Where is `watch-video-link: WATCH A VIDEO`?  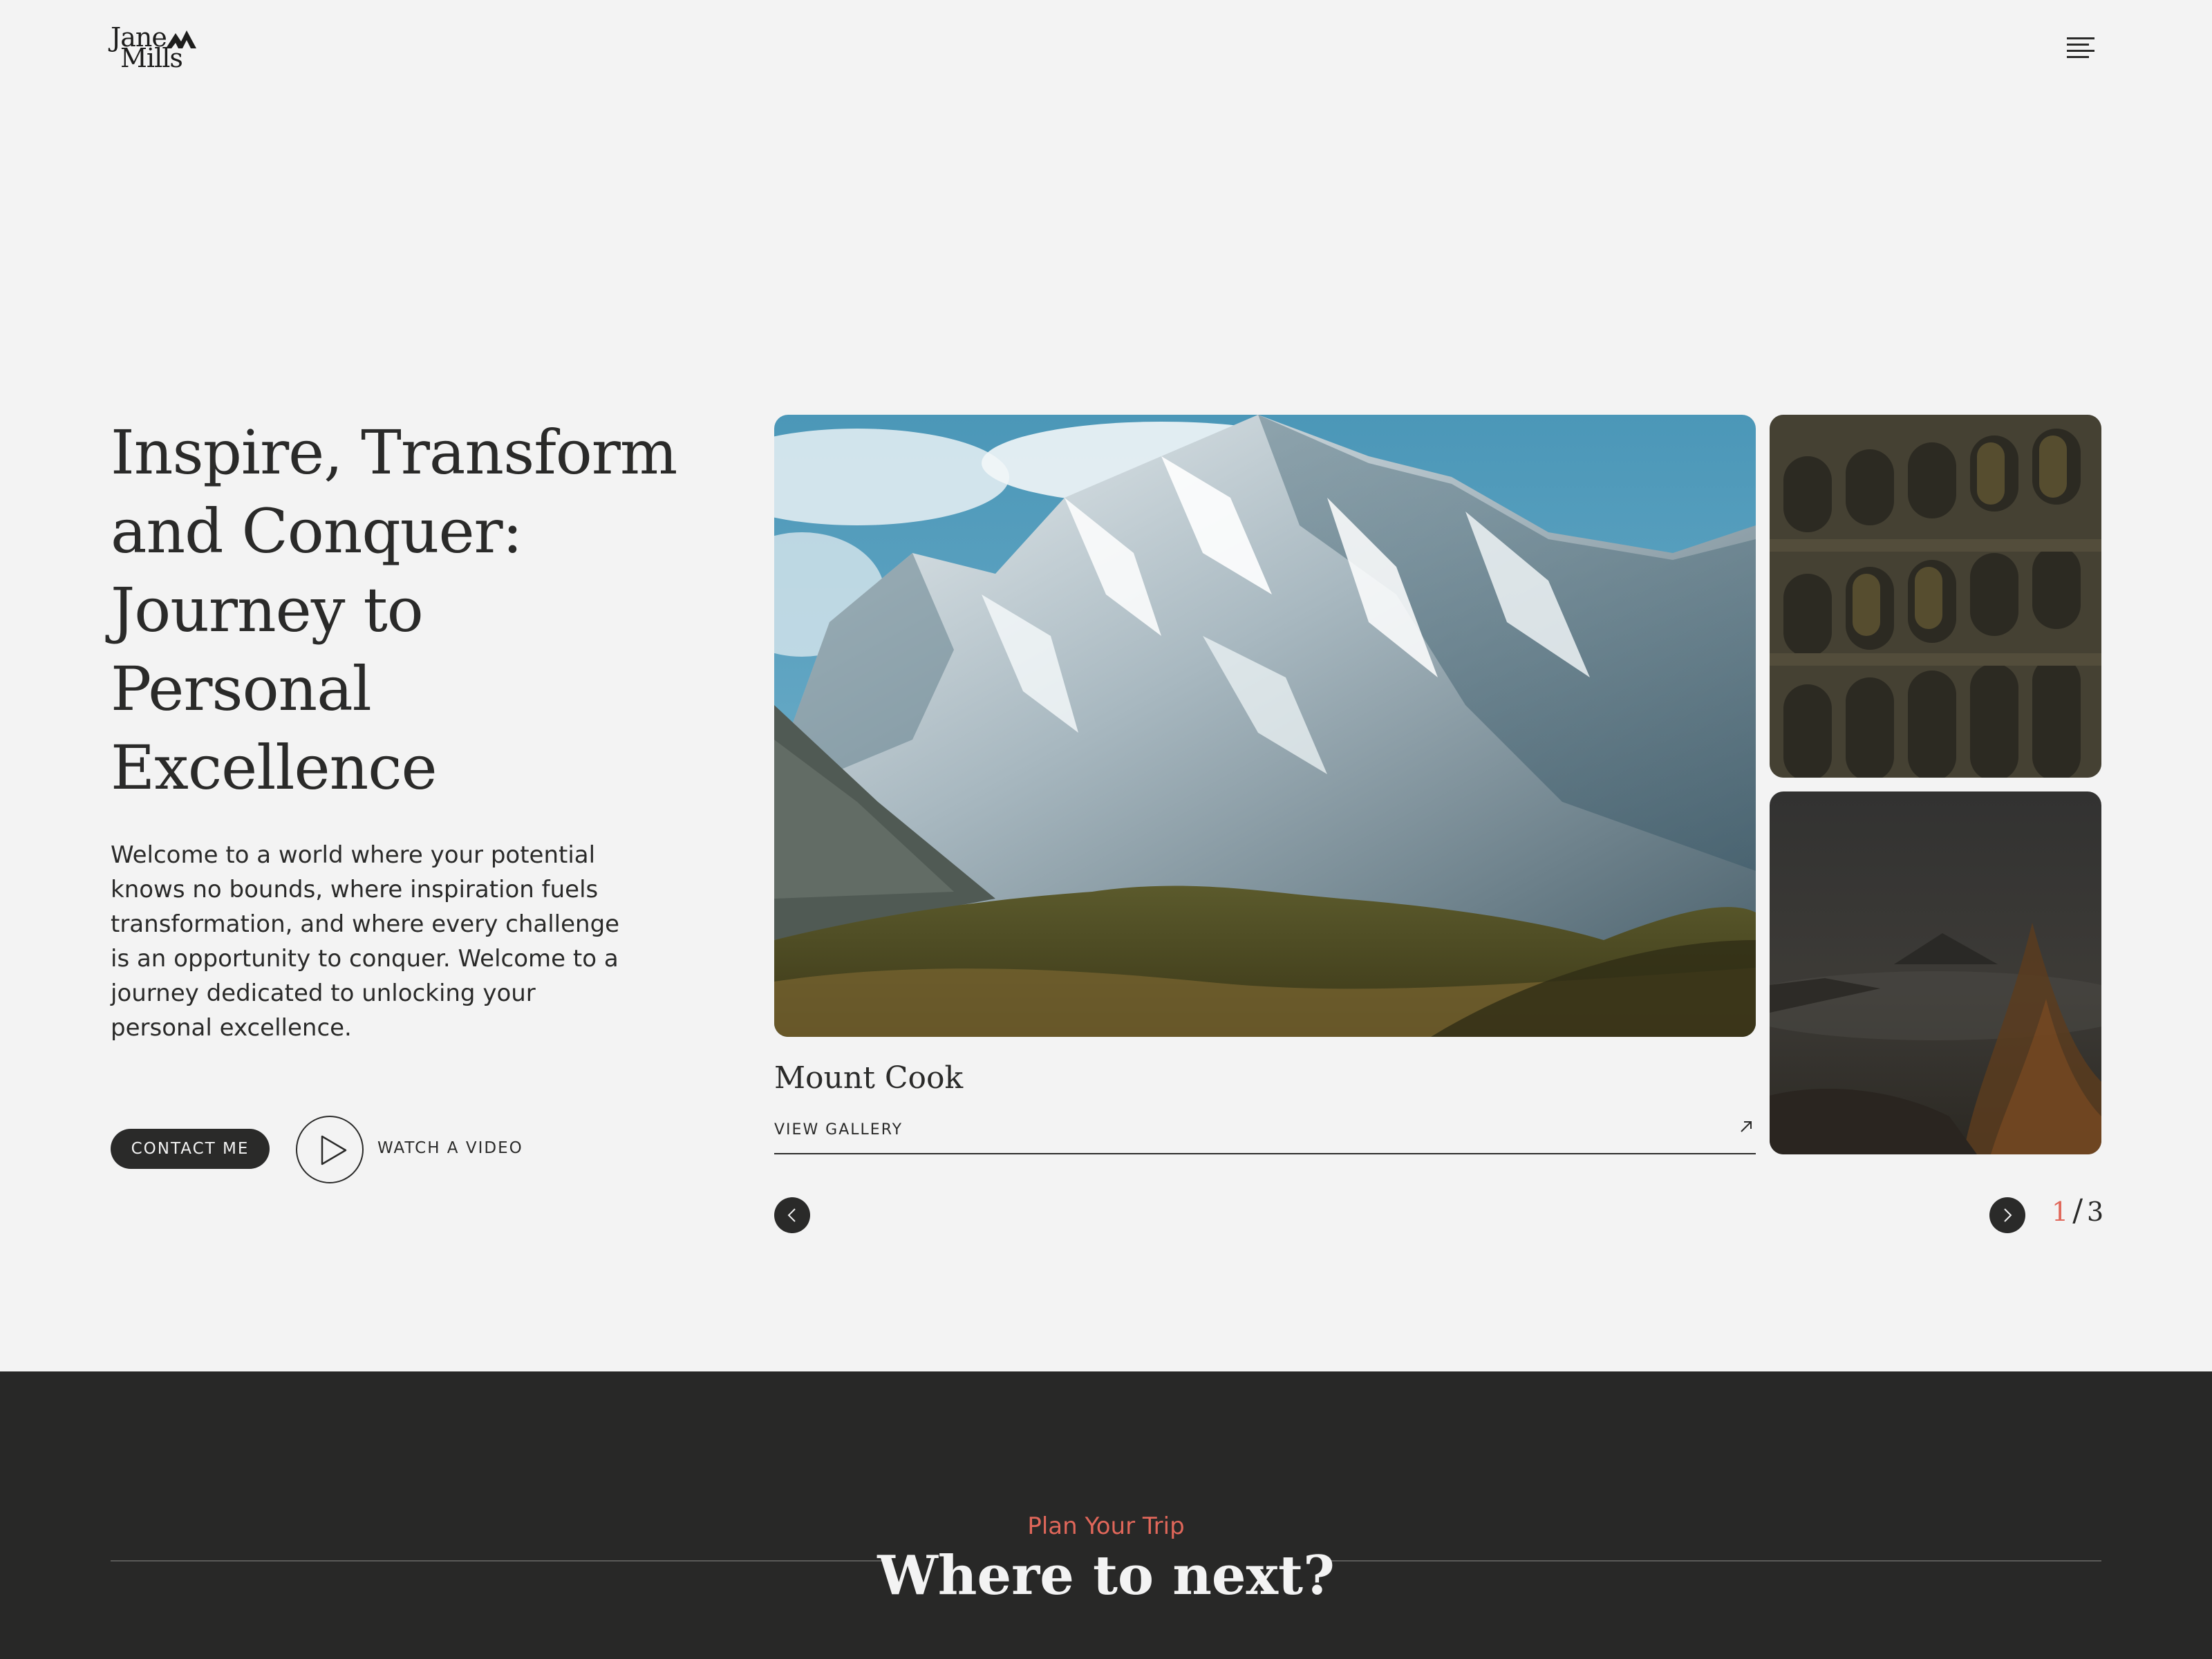 watch-video-link: WATCH A VIDEO is located at coordinates (450, 1148).